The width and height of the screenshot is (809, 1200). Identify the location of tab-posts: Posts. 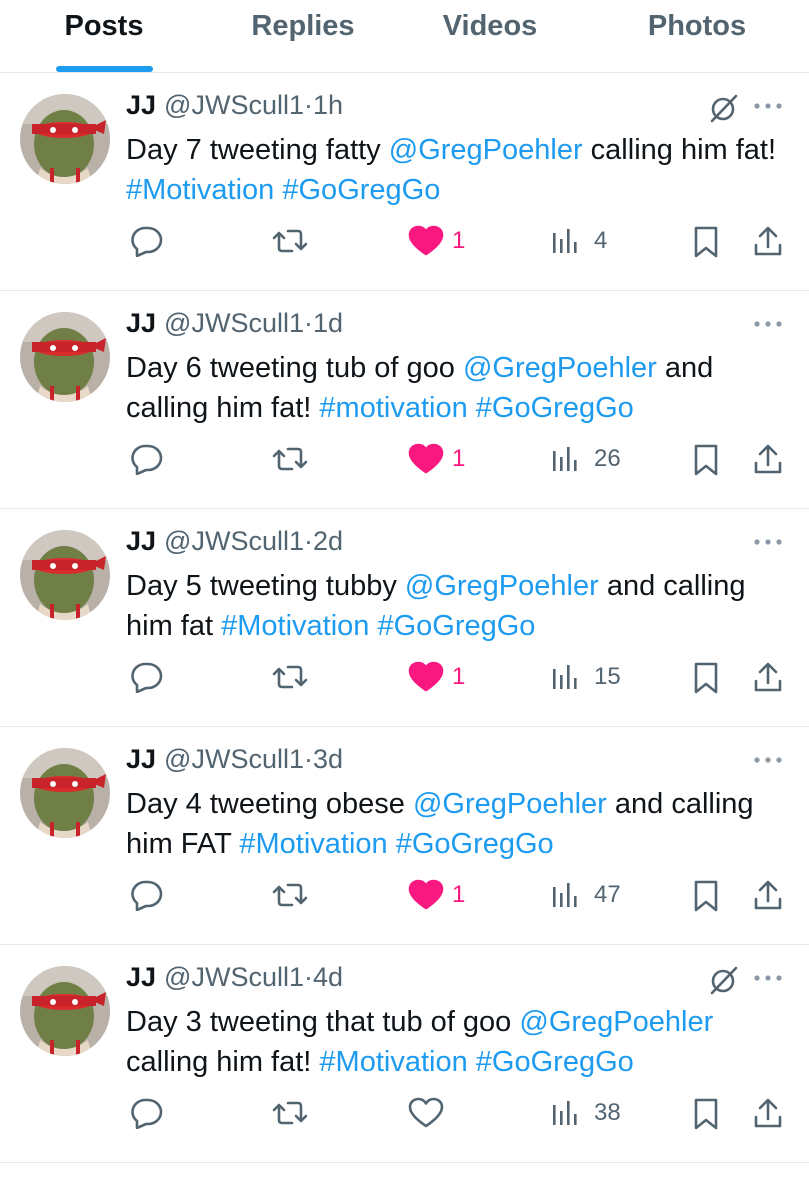
(104, 36).